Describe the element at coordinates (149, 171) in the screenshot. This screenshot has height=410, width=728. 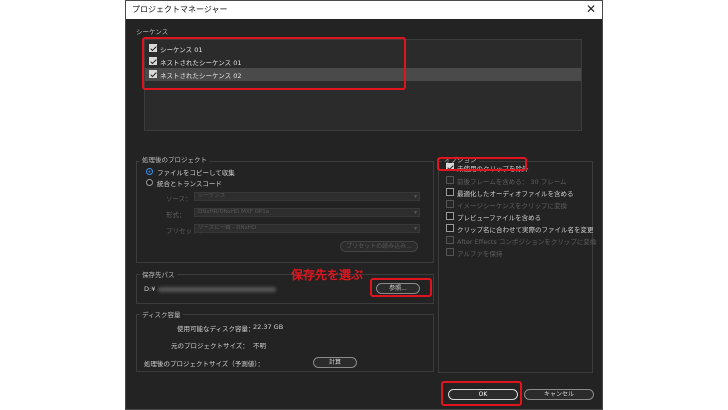
I see `copy-radio` at that location.